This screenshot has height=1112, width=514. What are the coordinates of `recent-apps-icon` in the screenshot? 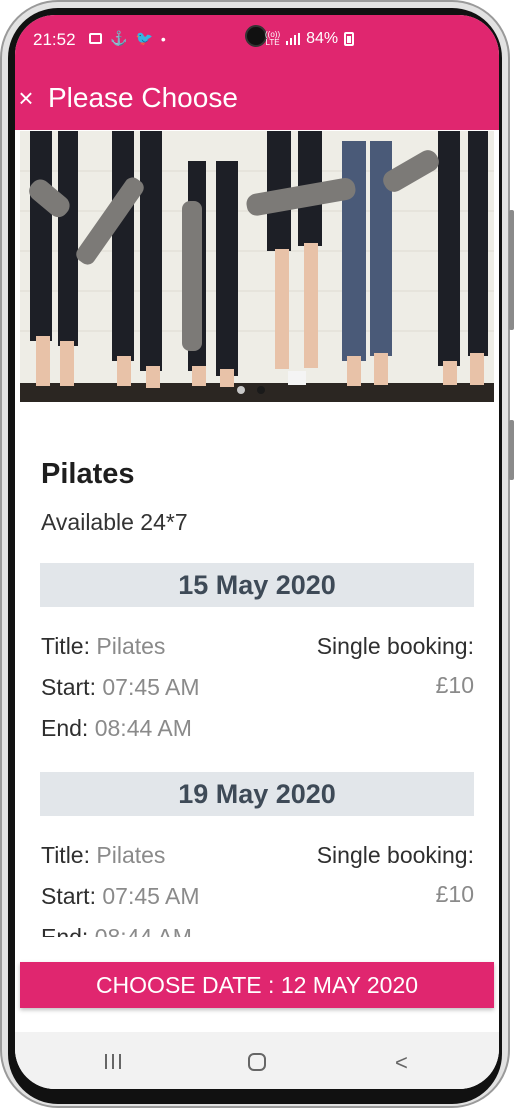 It's located at (113, 1061).